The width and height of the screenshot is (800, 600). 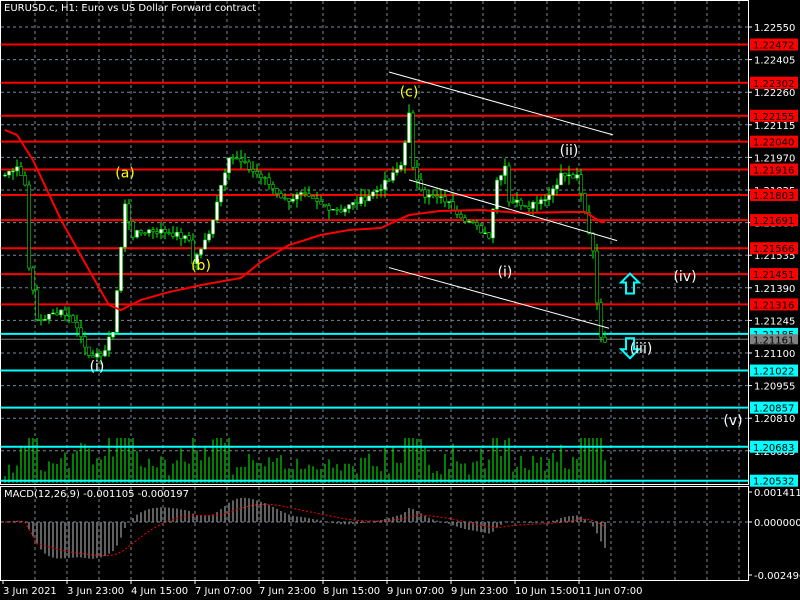 I want to click on y-tick-label: 1.21970, so click(x=774, y=158).